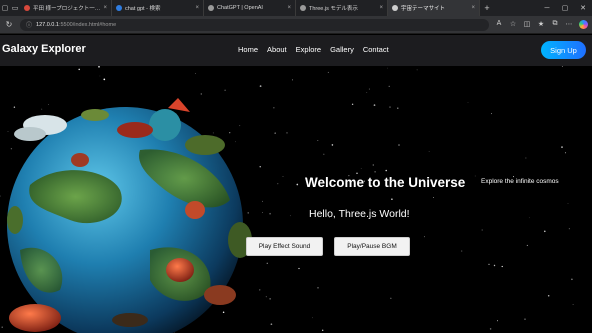  I want to click on browser-tab: 宇宙テーマサイト ×, so click(434, 8).